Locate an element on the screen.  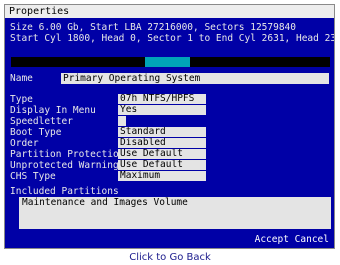
partition-map-bar is located at coordinates (170, 62).